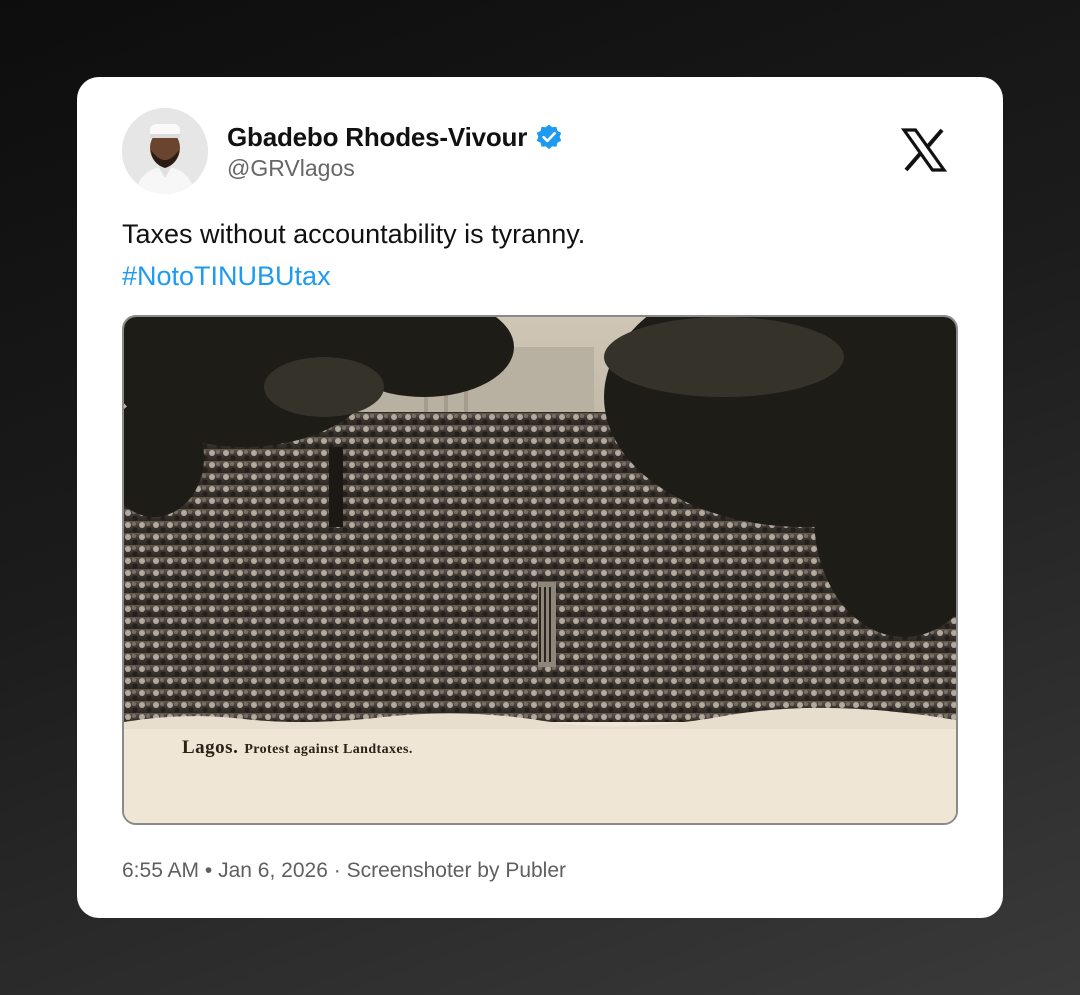 This screenshot has width=1080, height=995. Describe the element at coordinates (165, 151) in the screenshot. I see `author-avatar` at that location.